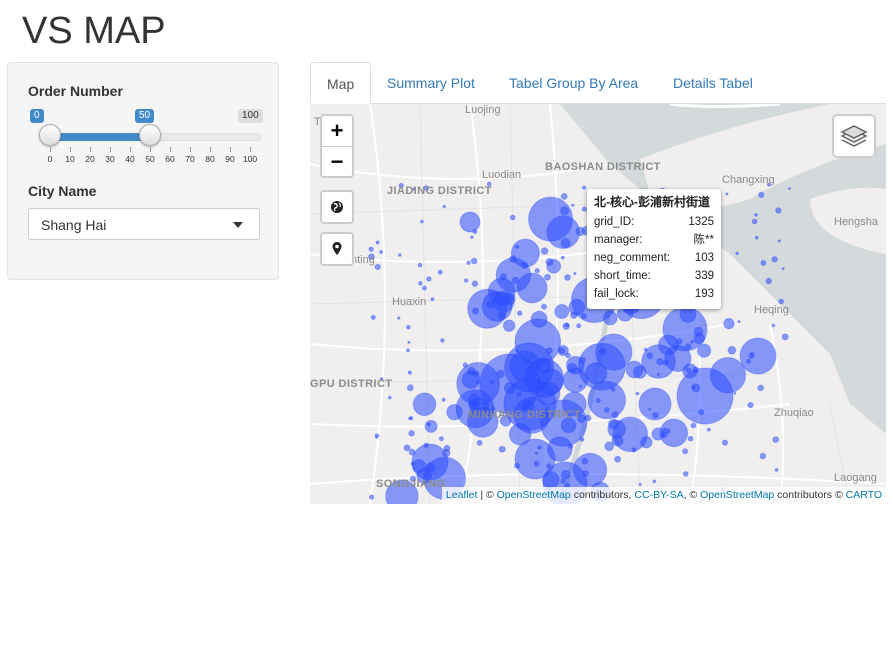 The width and height of the screenshot is (893, 648). I want to click on slider-high-handle, so click(150, 135).